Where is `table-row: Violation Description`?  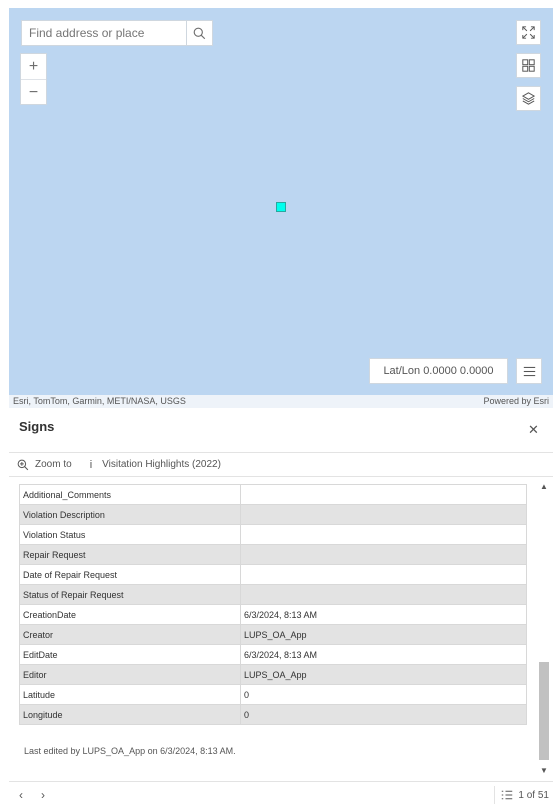
table-row: Violation Description is located at coordinates (273, 514).